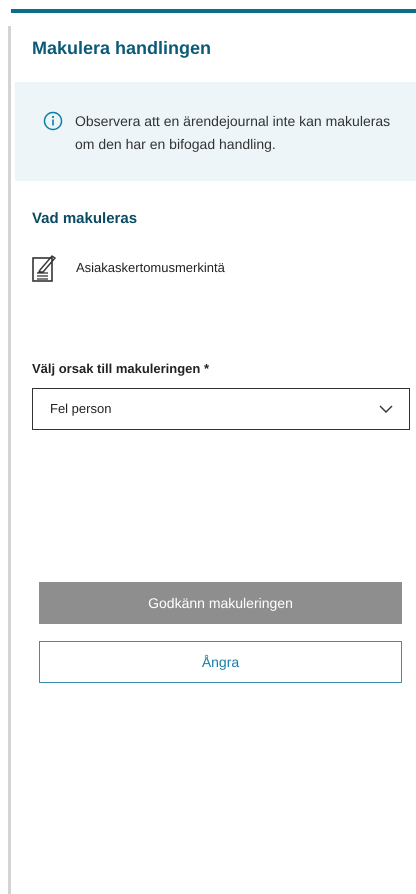 Image resolution: width=416 pixels, height=894 pixels. I want to click on cancel-button: Ångra, so click(220, 662).